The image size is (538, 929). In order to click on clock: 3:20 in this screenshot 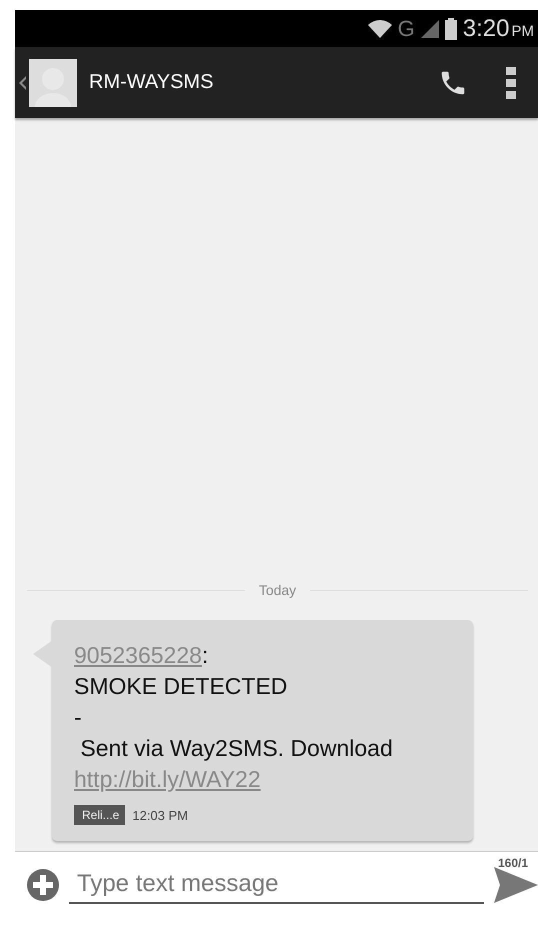, I will do `click(486, 28)`.